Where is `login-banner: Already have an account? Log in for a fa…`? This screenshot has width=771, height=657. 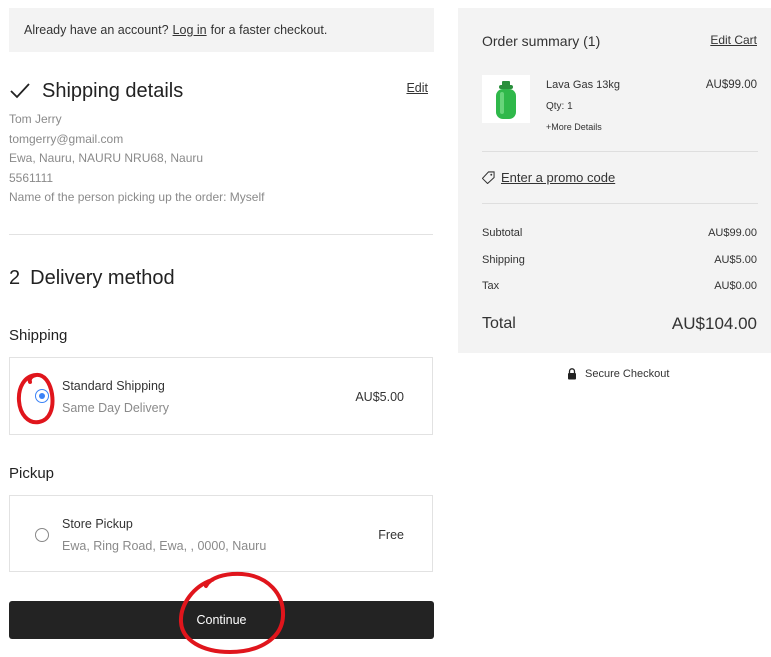 login-banner: Already have an account? Log in for a fa… is located at coordinates (221, 30).